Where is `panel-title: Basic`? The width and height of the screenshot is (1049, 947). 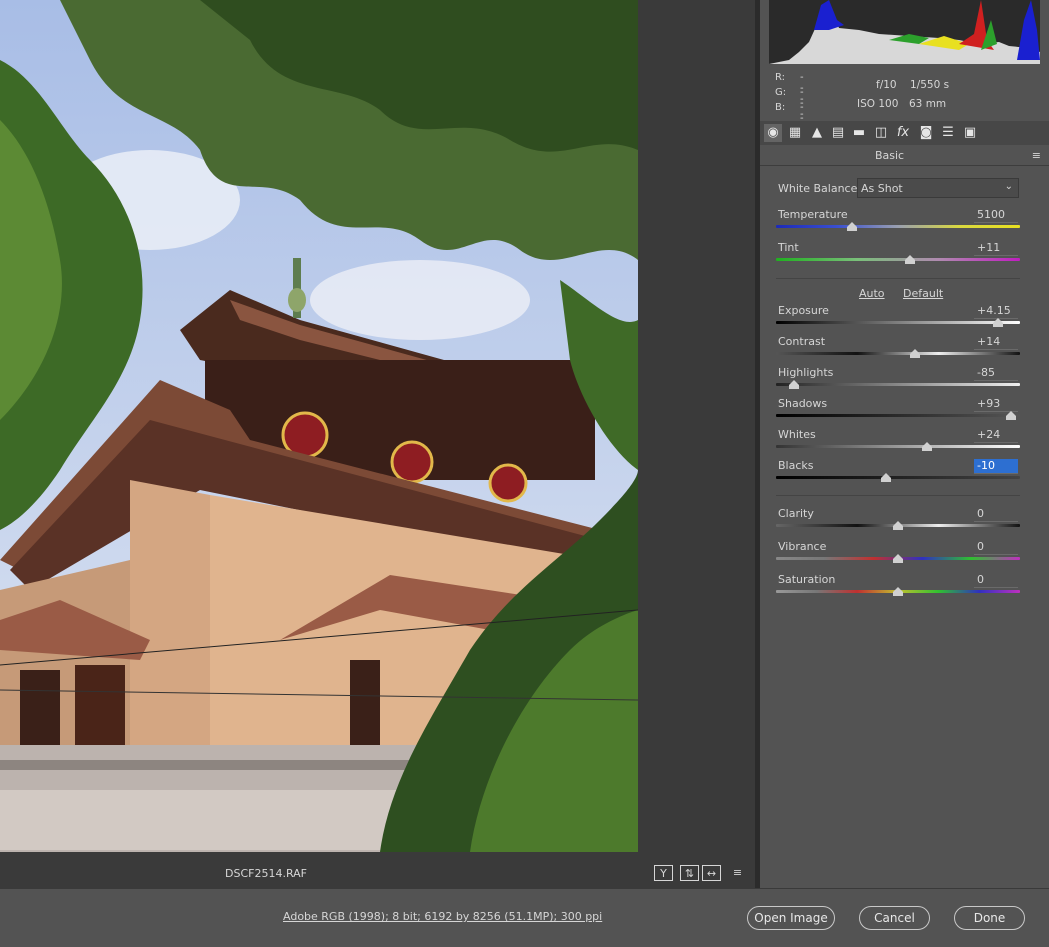
panel-title: Basic is located at coordinates (889, 155).